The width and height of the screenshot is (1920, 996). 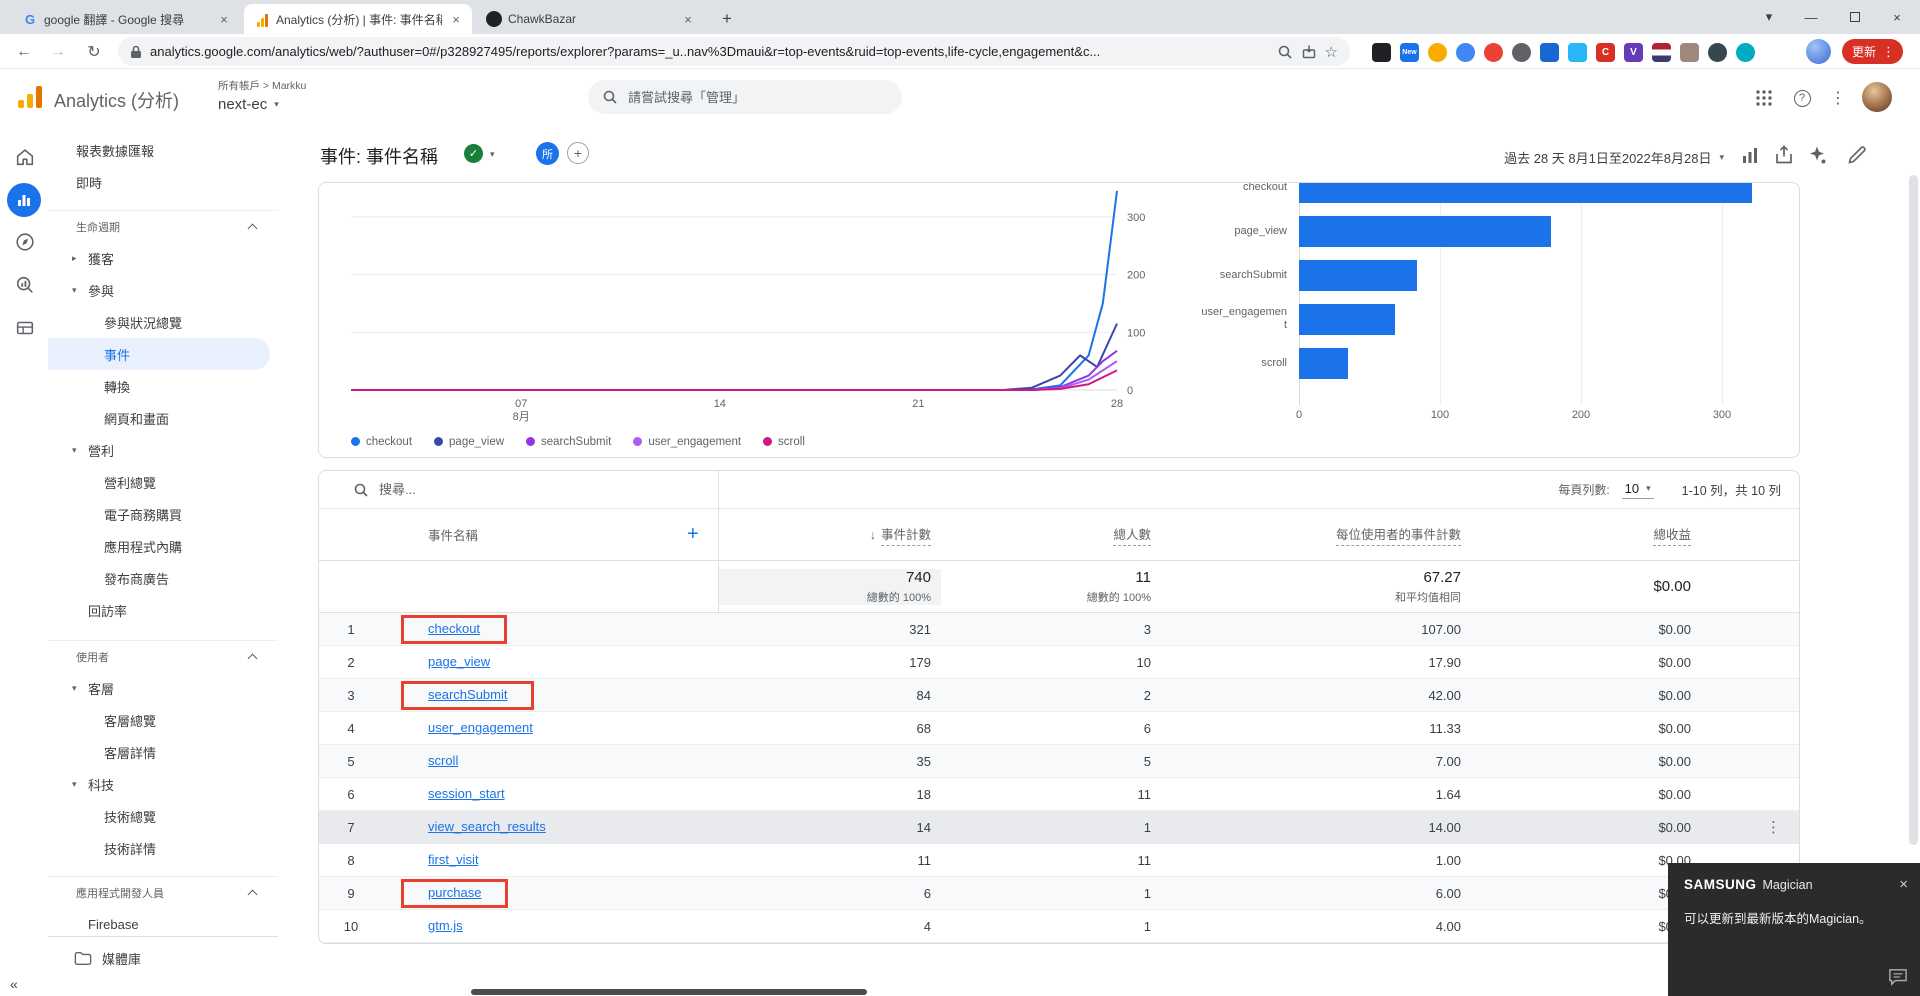 What do you see at coordinates (163, 546) in the screenshot?
I see `nav-item-in-app-purchases: 應用程式內購` at bounding box center [163, 546].